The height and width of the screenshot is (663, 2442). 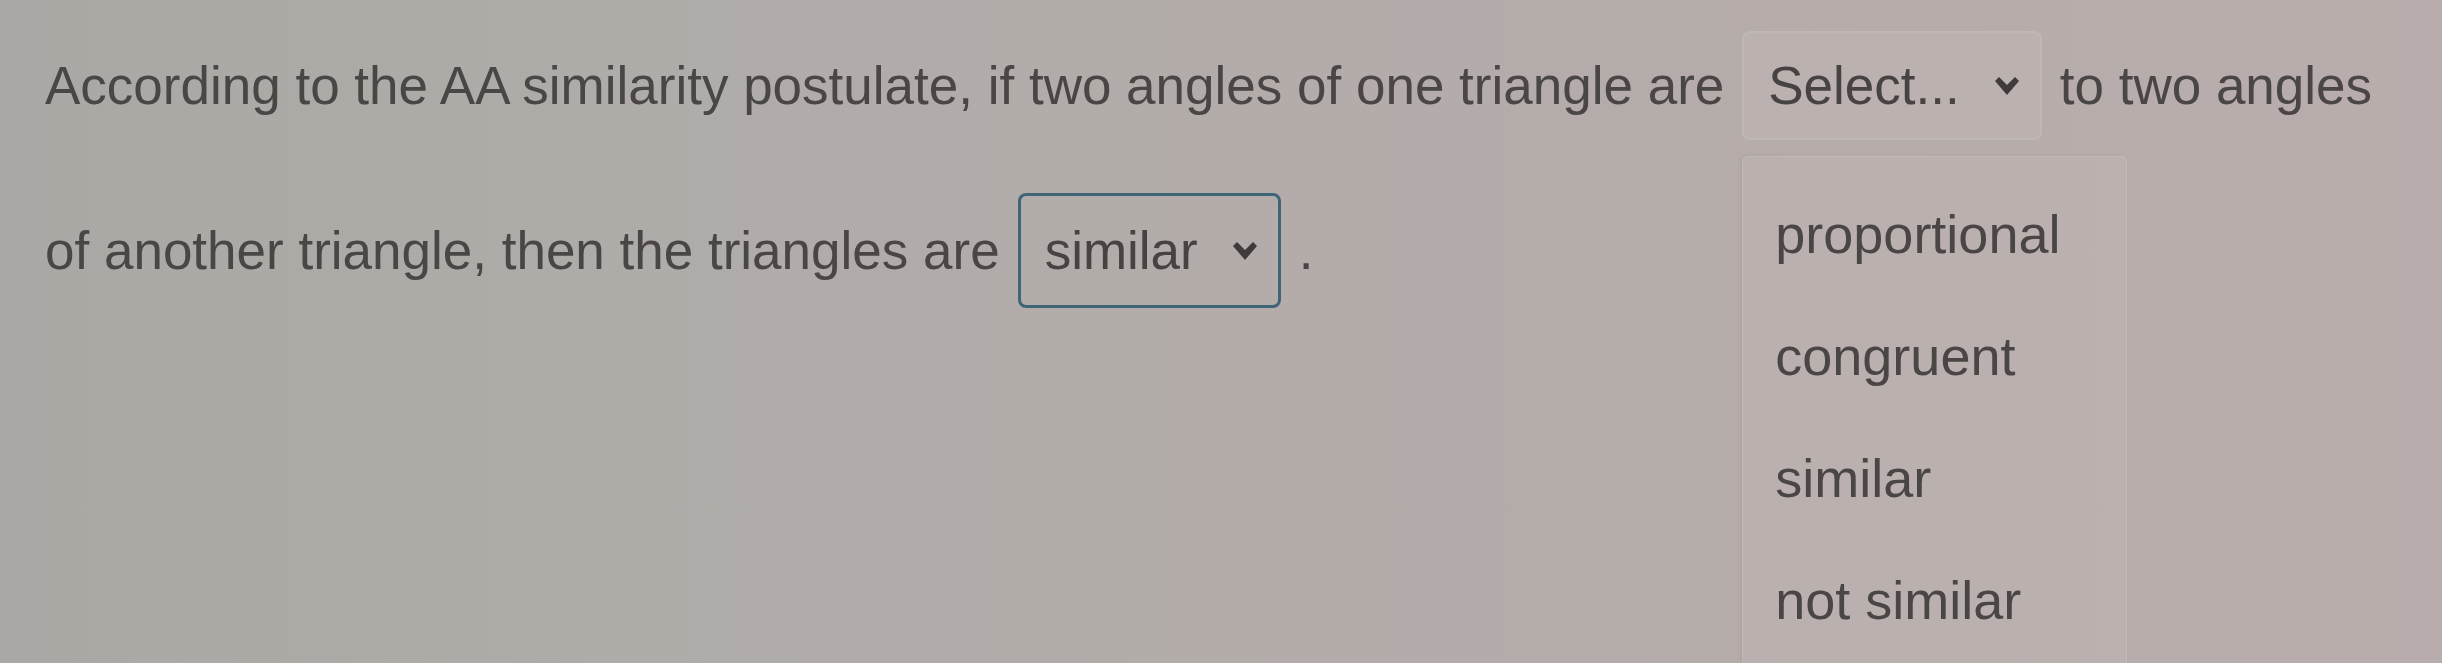 What do you see at coordinates (885, 85) in the screenshot?
I see `sentence-text: According to the AA similarity postulate, if two angles of one triangle are` at bounding box center [885, 85].